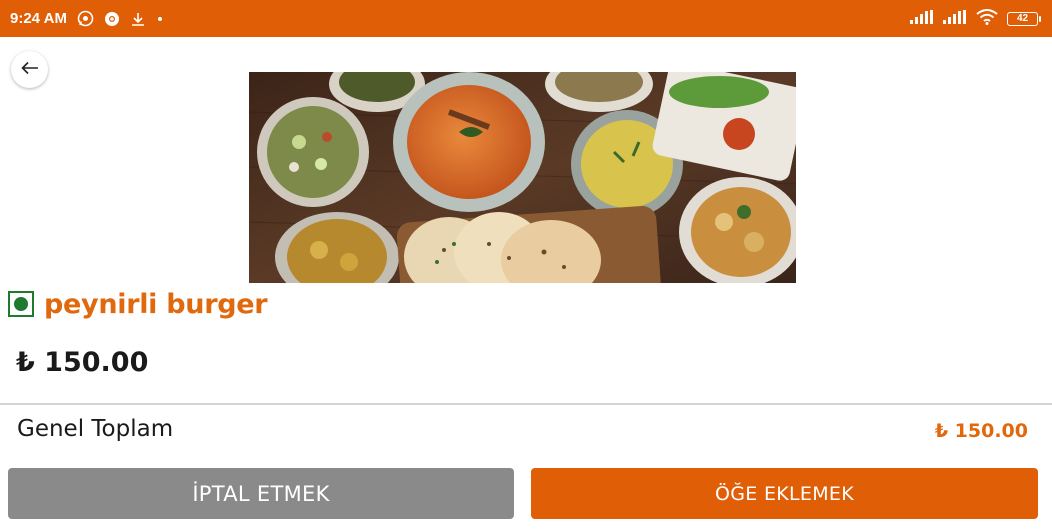 This screenshot has width=1052, height=529. What do you see at coordinates (981, 431) in the screenshot?
I see `total-value: ₺ 150.00` at bounding box center [981, 431].